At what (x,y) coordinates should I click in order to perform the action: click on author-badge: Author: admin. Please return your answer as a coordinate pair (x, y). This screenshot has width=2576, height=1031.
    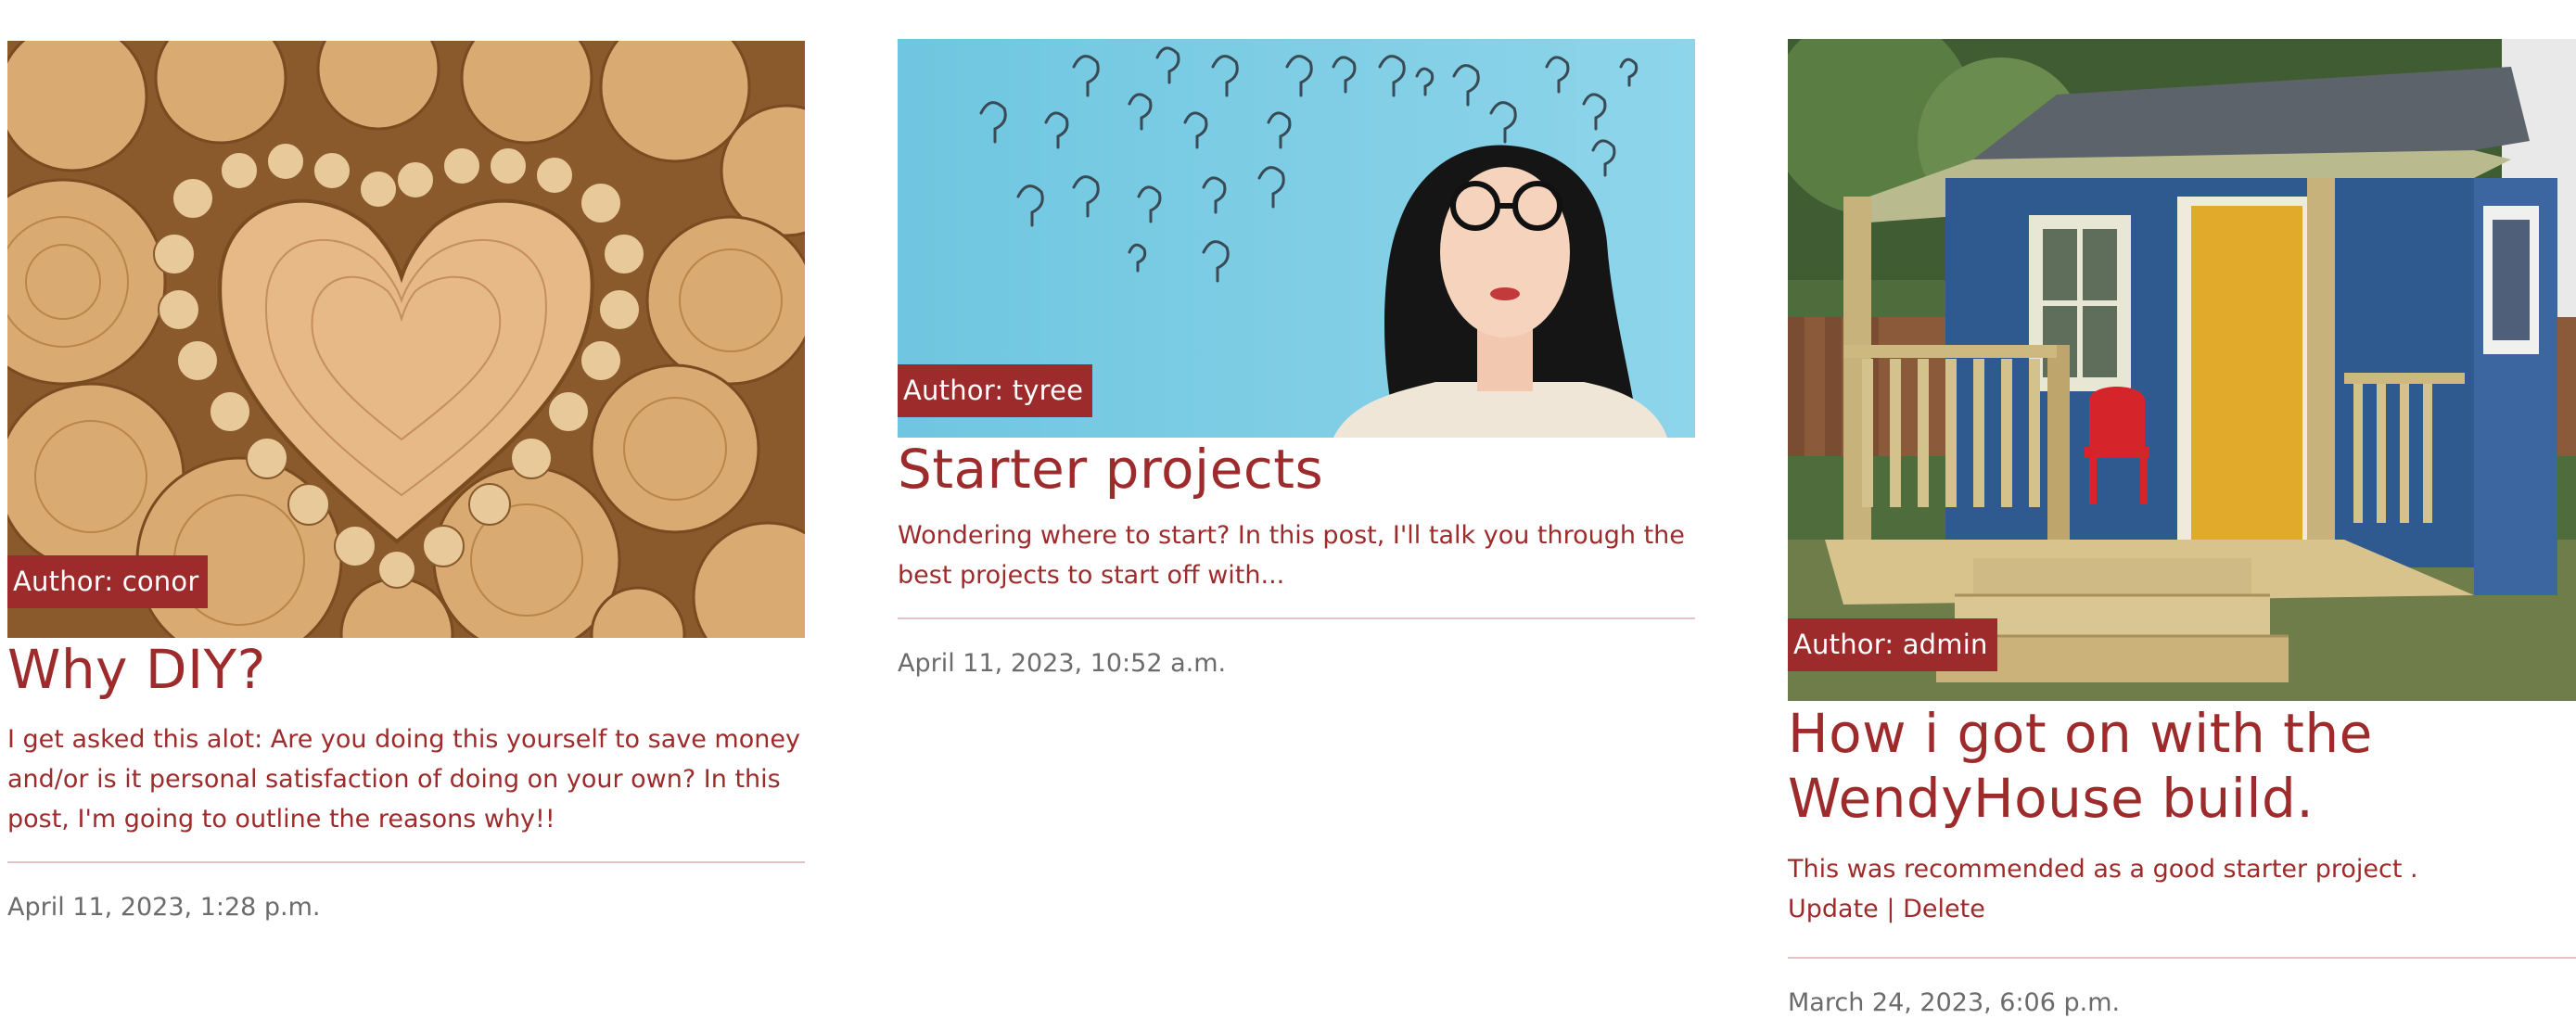
    Looking at the image, I should click on (1893, 644).